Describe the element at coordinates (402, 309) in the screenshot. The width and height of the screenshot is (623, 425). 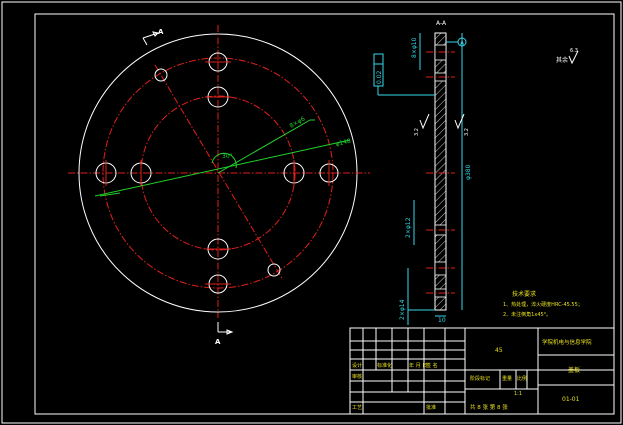
I see `dim-label: 2×φ14` at that location.